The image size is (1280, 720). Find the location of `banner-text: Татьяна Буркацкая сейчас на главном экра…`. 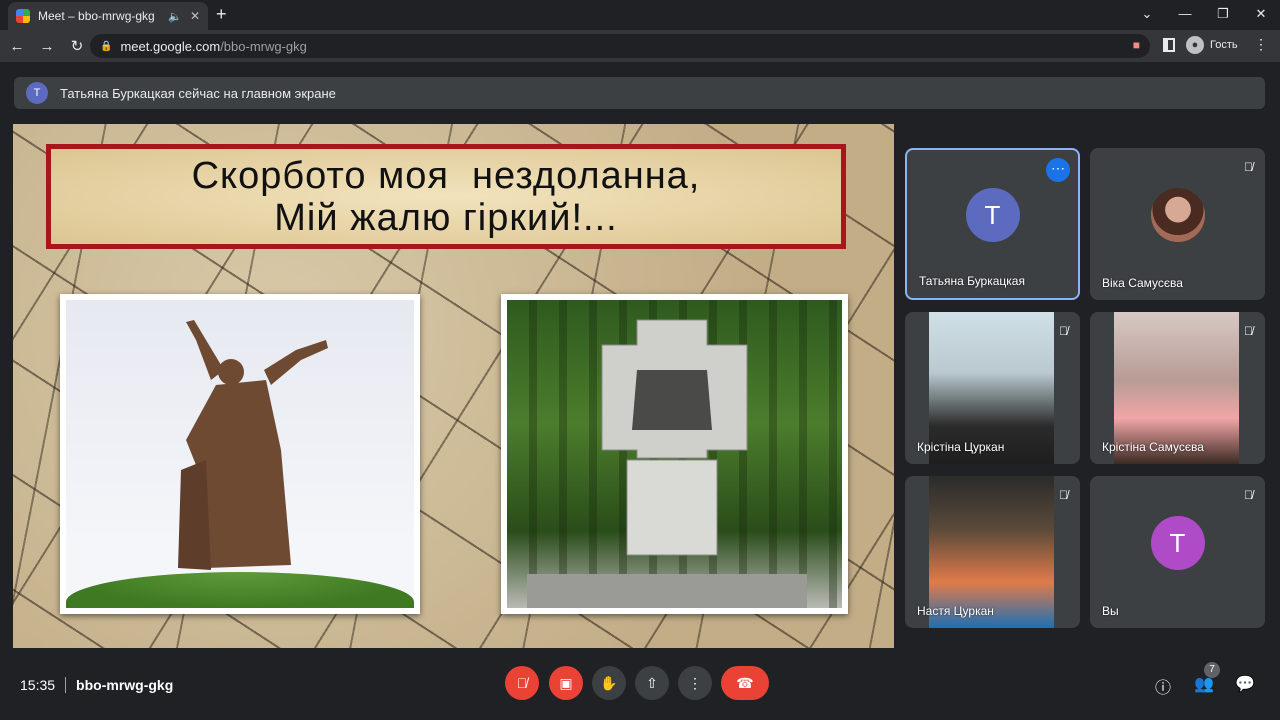

banner-text: Татьяна Буркацкая сейчас на главном экра… is located at coordinates (198, 93).